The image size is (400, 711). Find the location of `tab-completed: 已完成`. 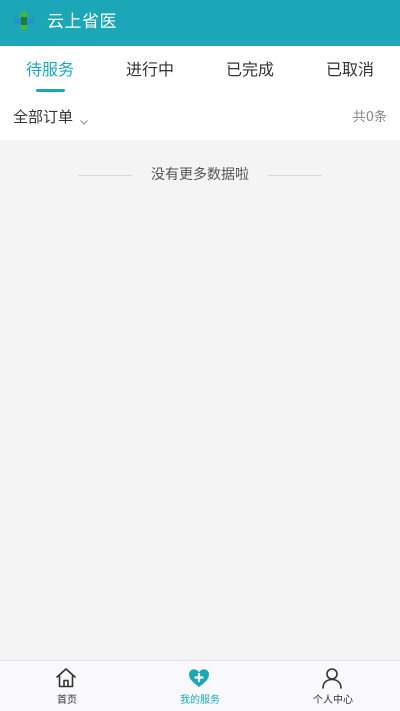

tab-completed: 已完成 is located at coordinates (250, 70).